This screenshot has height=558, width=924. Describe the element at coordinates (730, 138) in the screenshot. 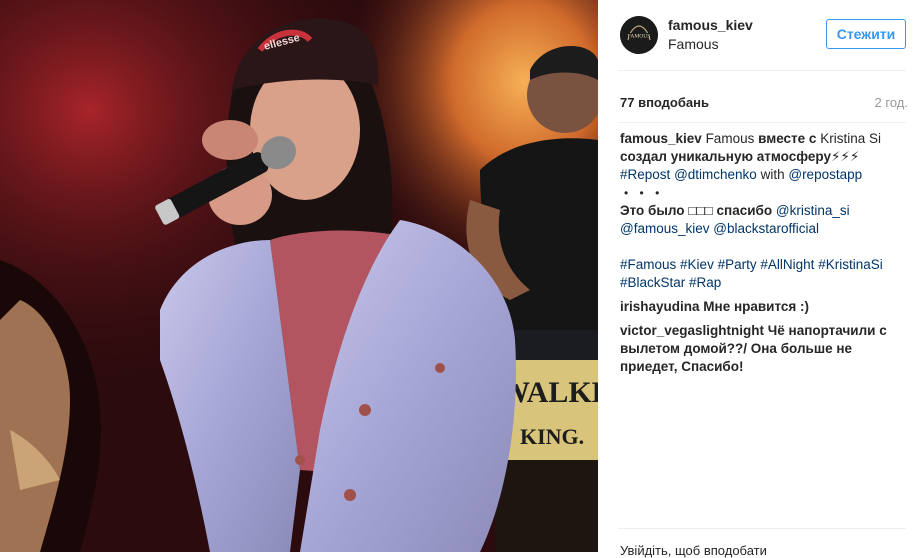

I see `caption-text: Famous` at that location.